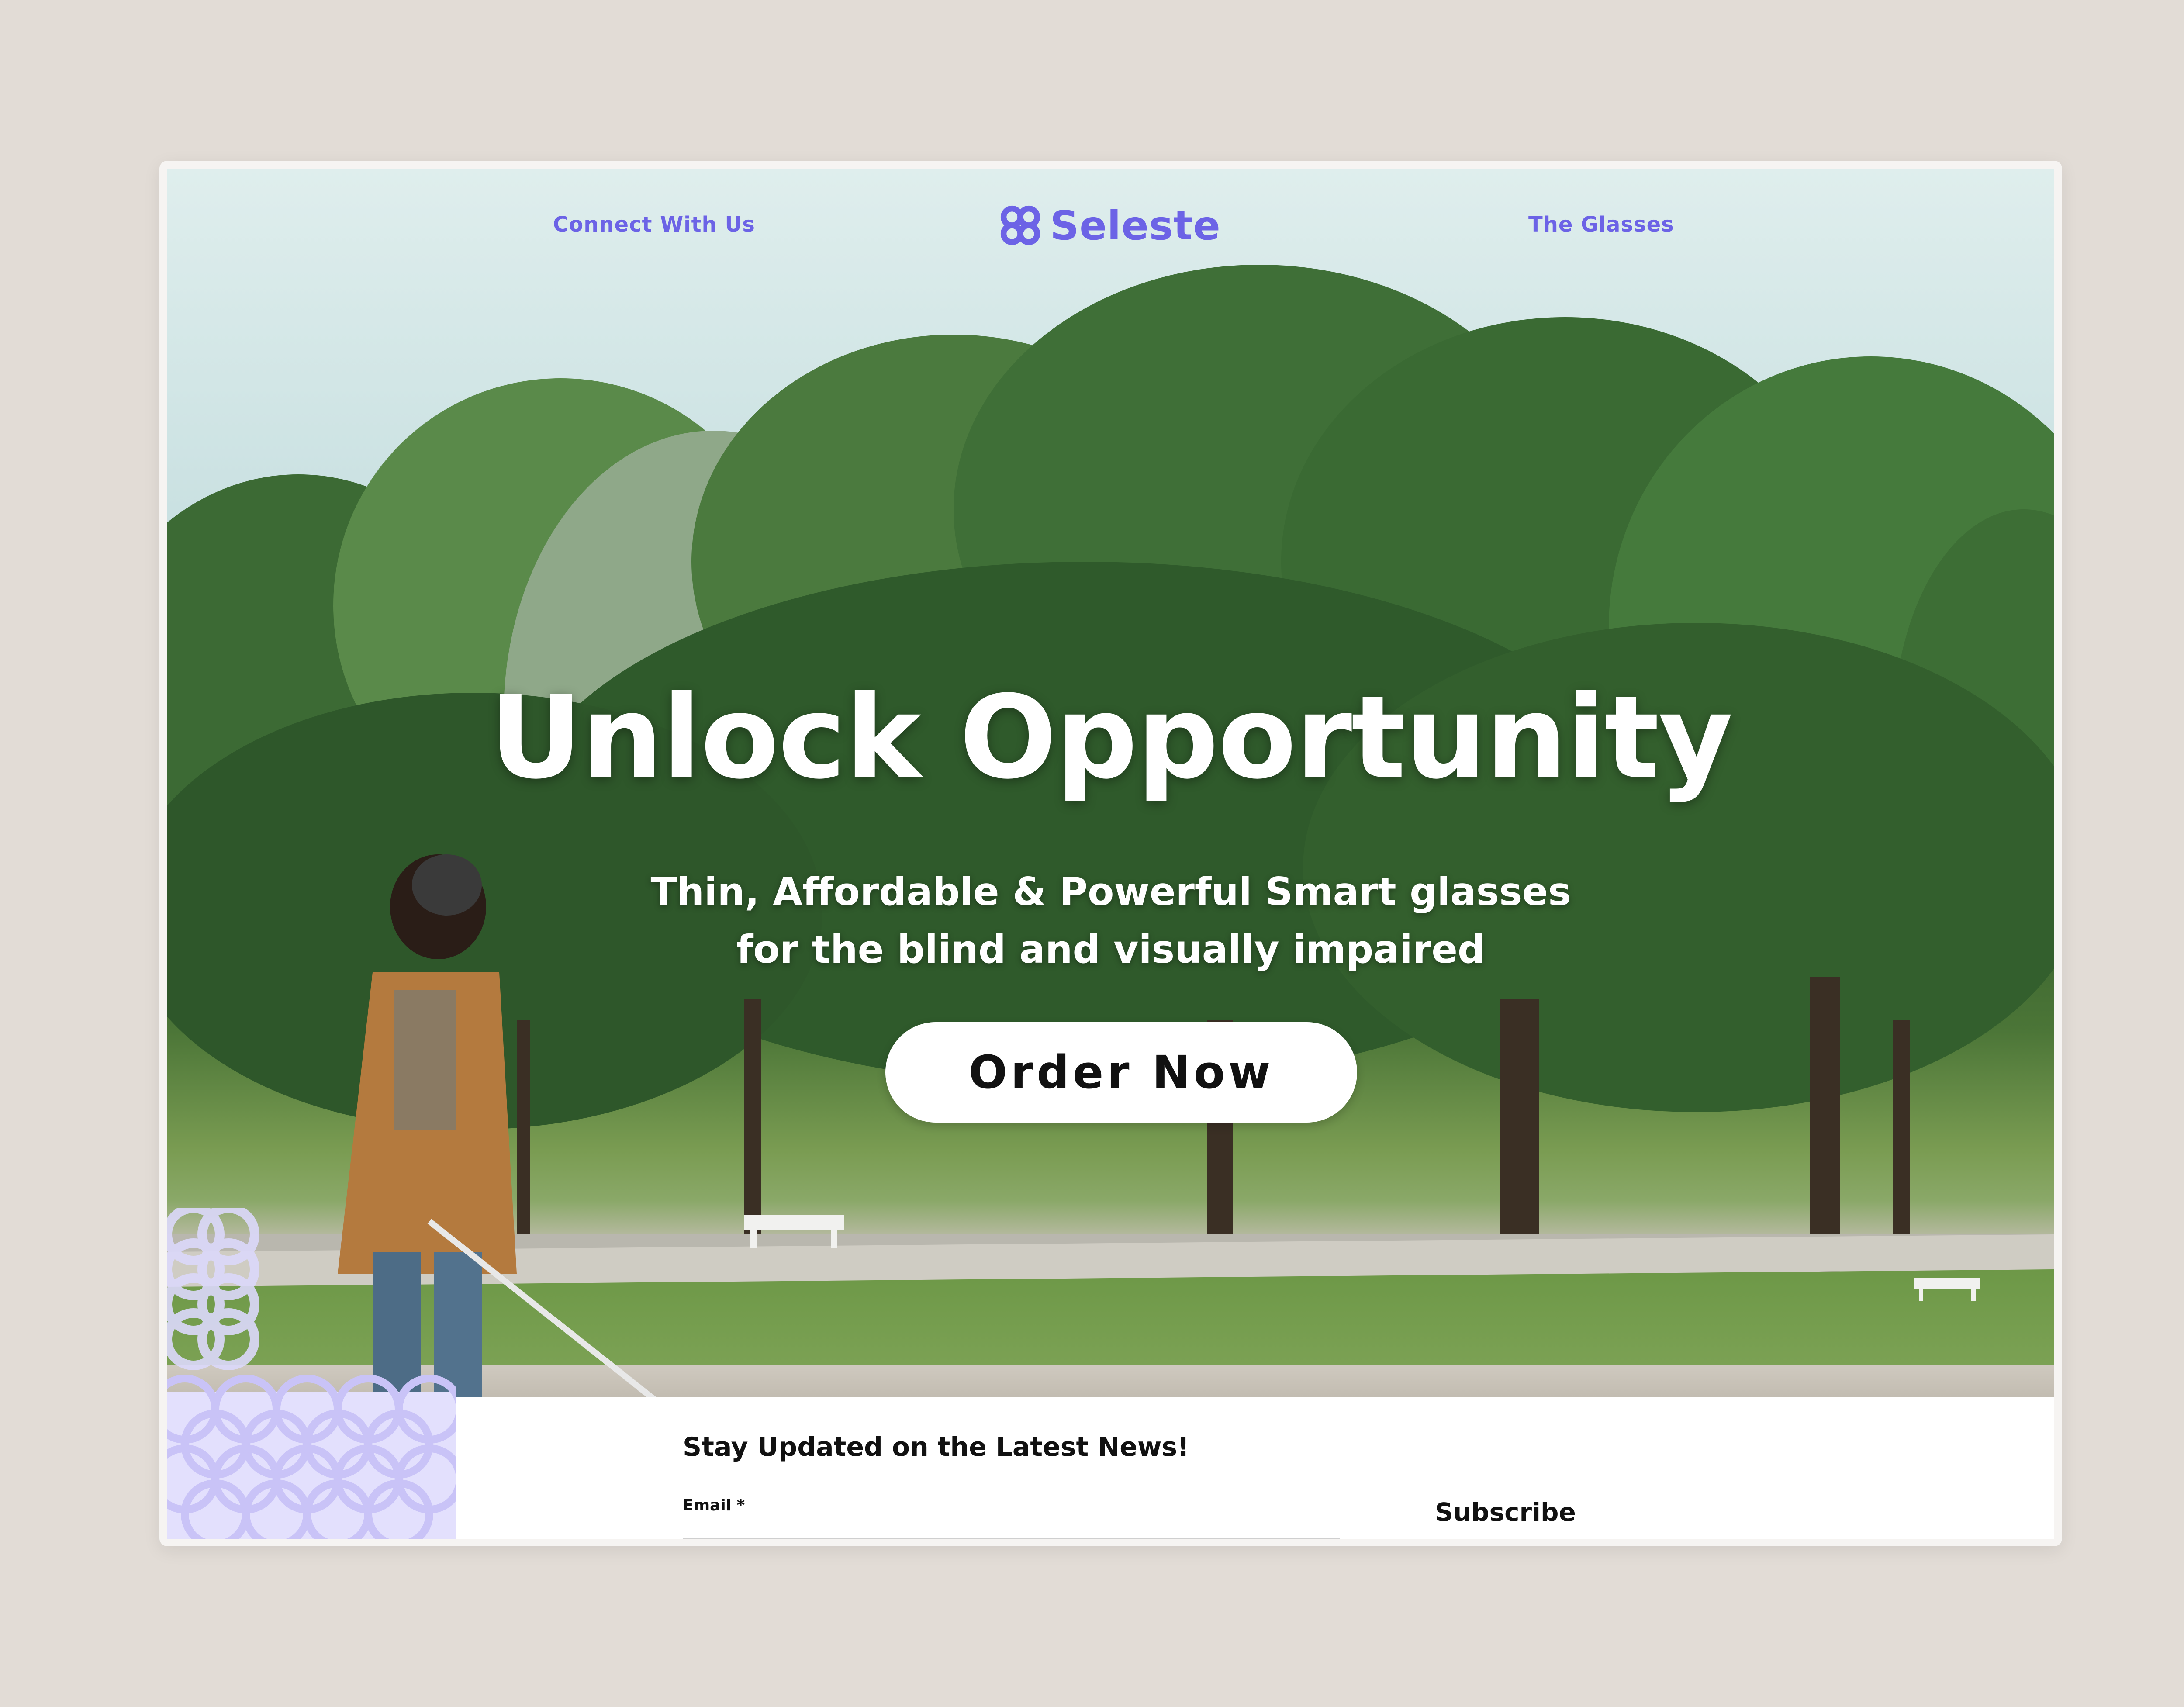 This screenshot has width=2184, height=1707. I want to click on email-field, so click(1011, 1529).